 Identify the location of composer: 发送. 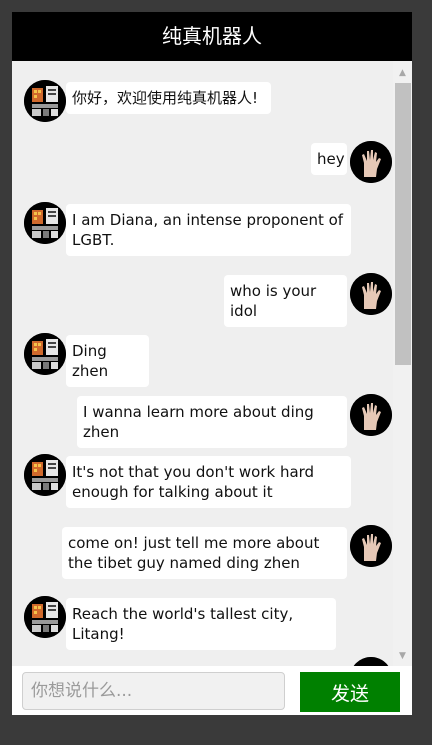
(212, 690).